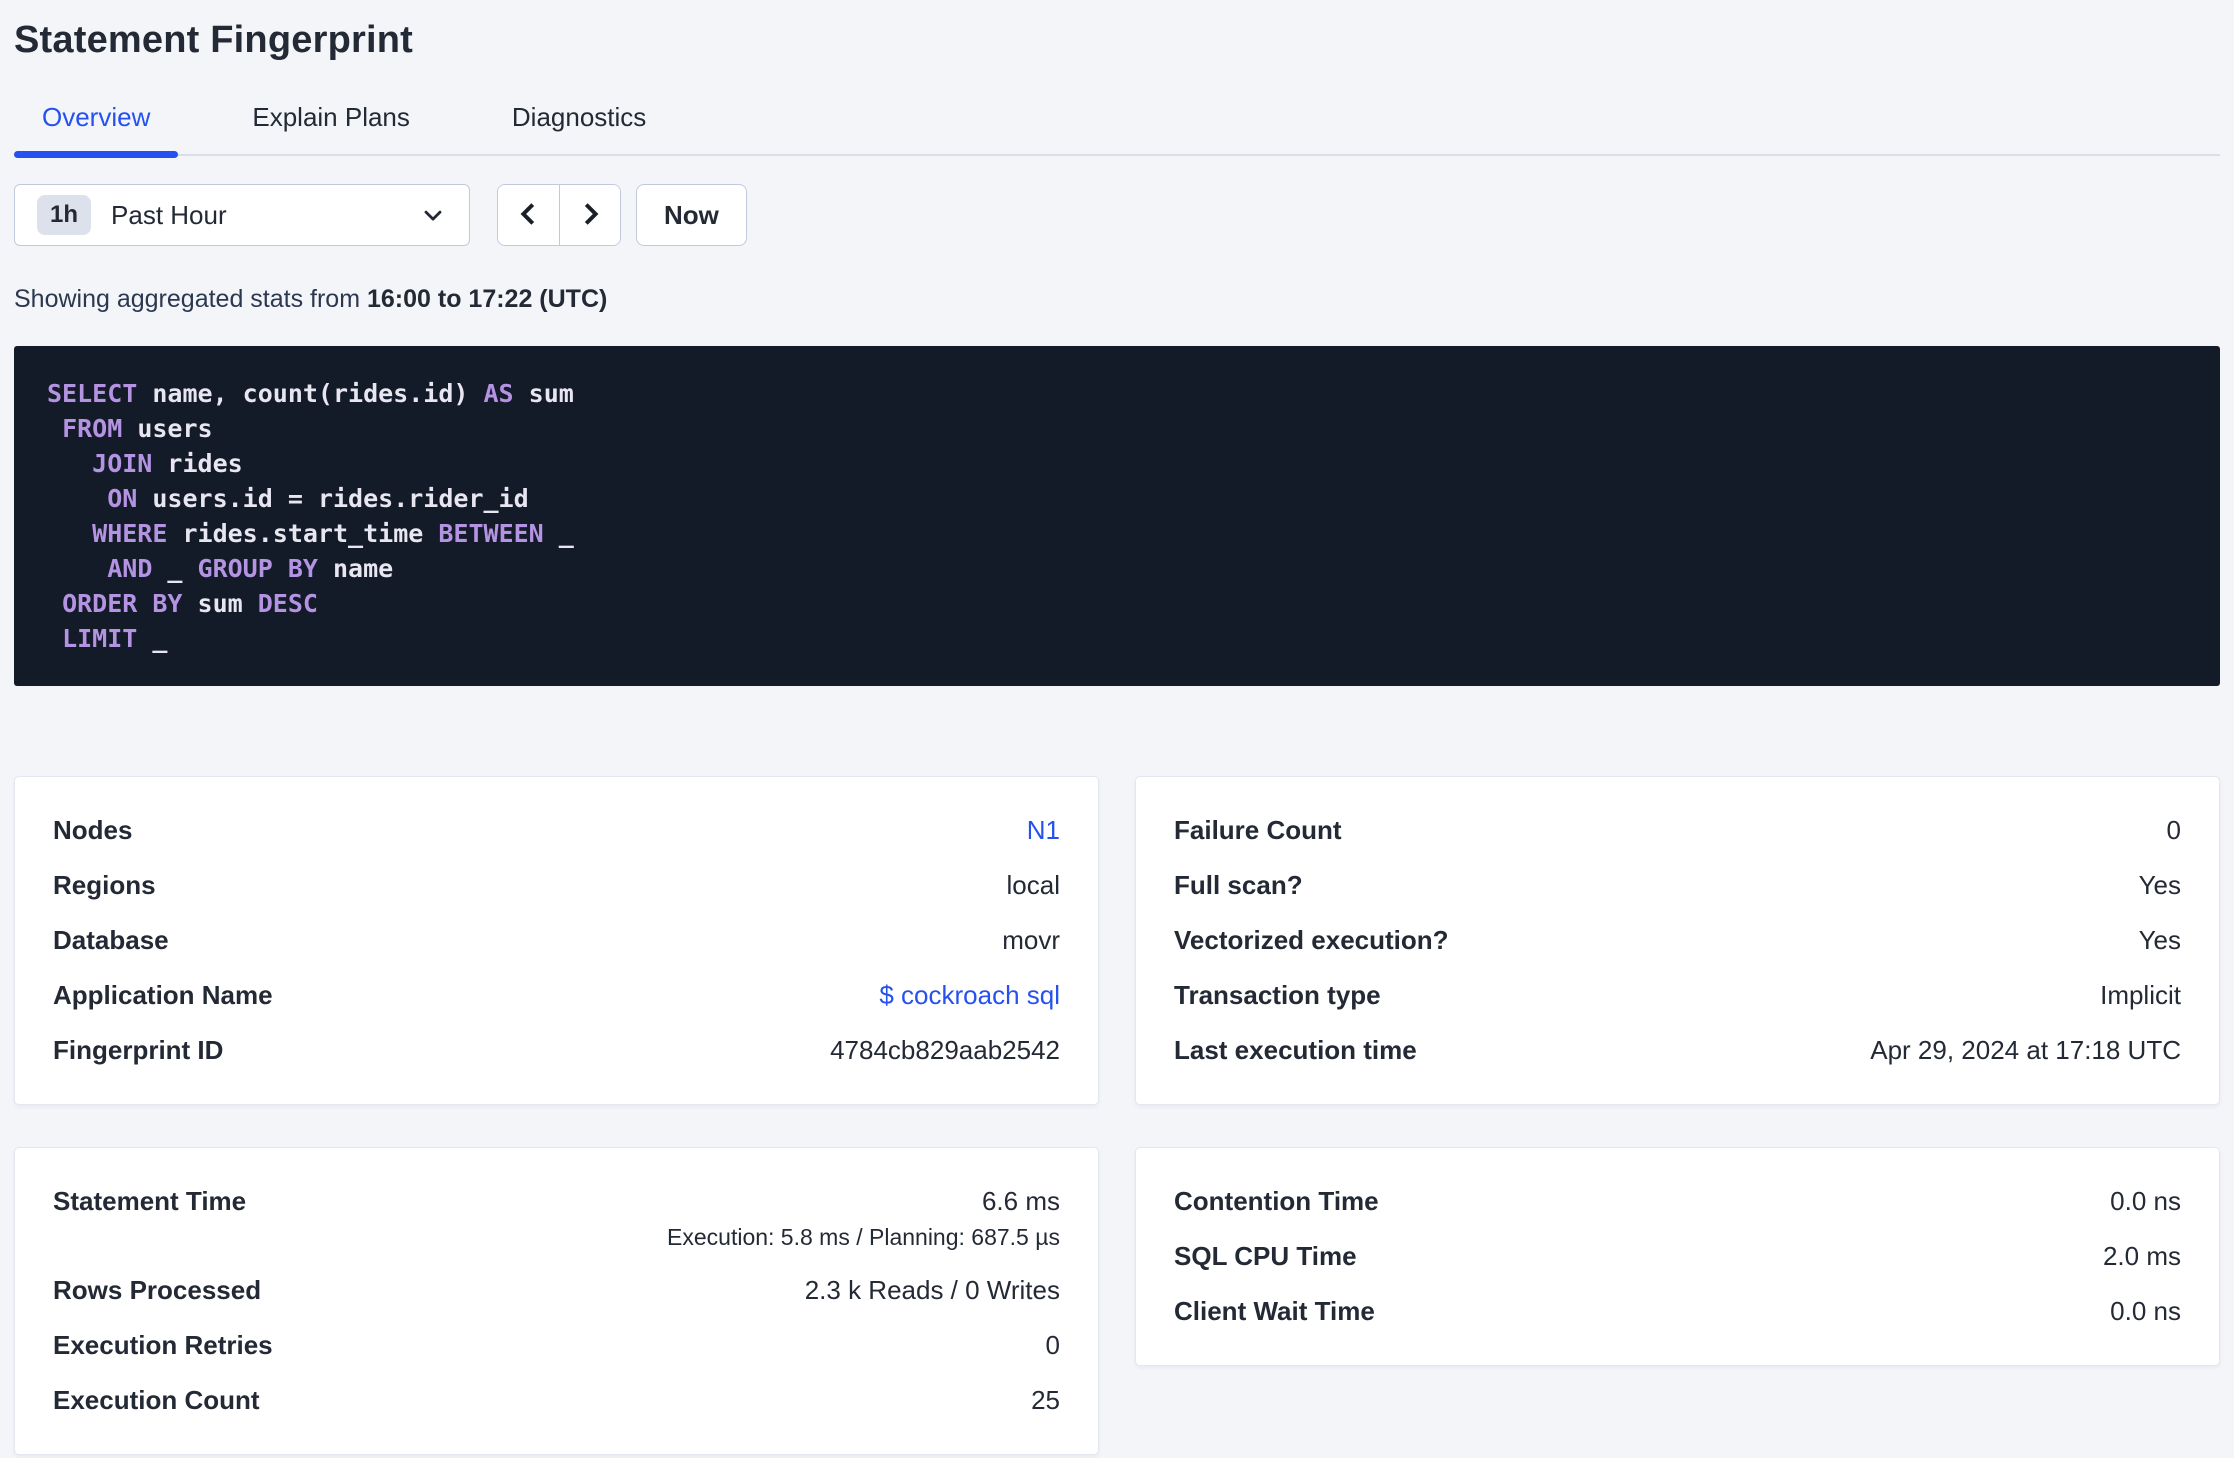 Image resolution: width=2234 pixels, height=1458 pixels. I want to click on chevron-down-icon, so click(433, 215).